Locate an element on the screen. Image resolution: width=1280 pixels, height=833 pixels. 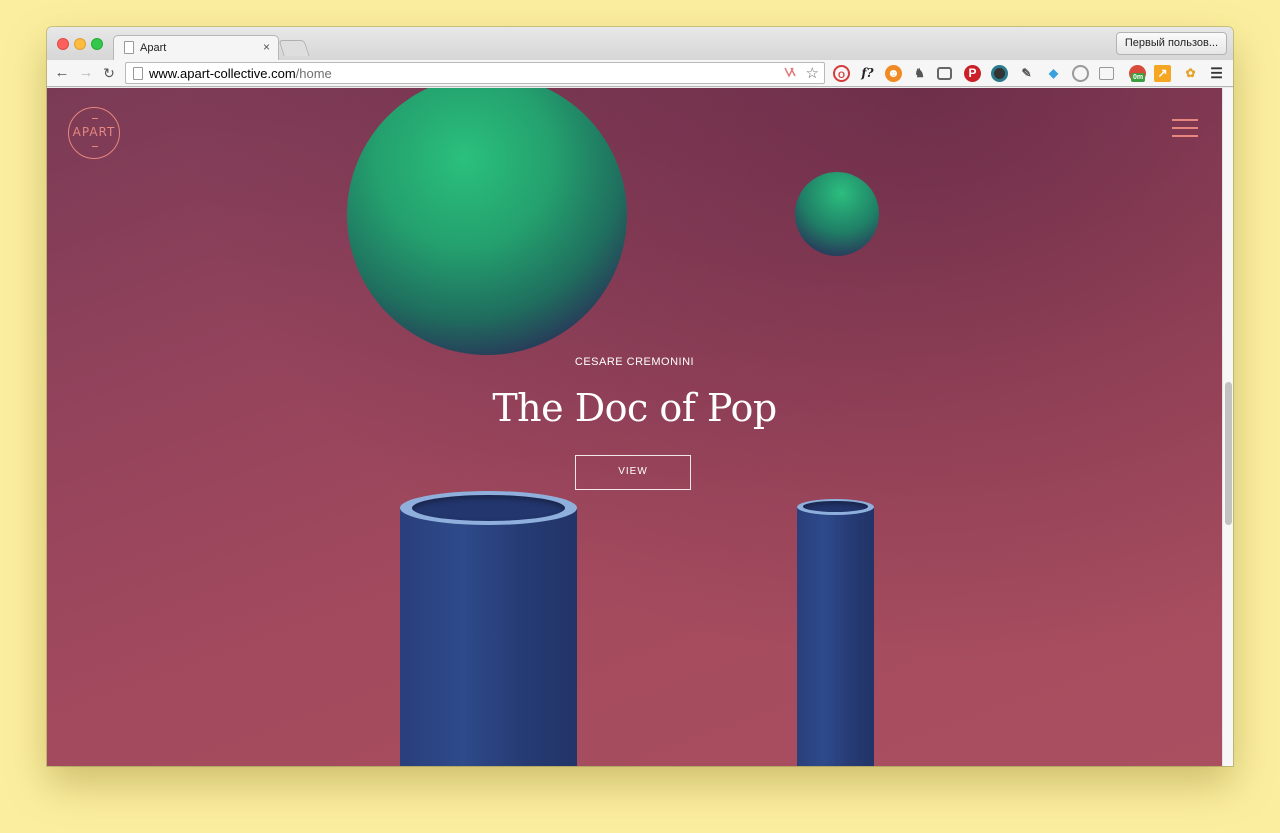
apart-logo: APART is located at coordinates (94, 133).